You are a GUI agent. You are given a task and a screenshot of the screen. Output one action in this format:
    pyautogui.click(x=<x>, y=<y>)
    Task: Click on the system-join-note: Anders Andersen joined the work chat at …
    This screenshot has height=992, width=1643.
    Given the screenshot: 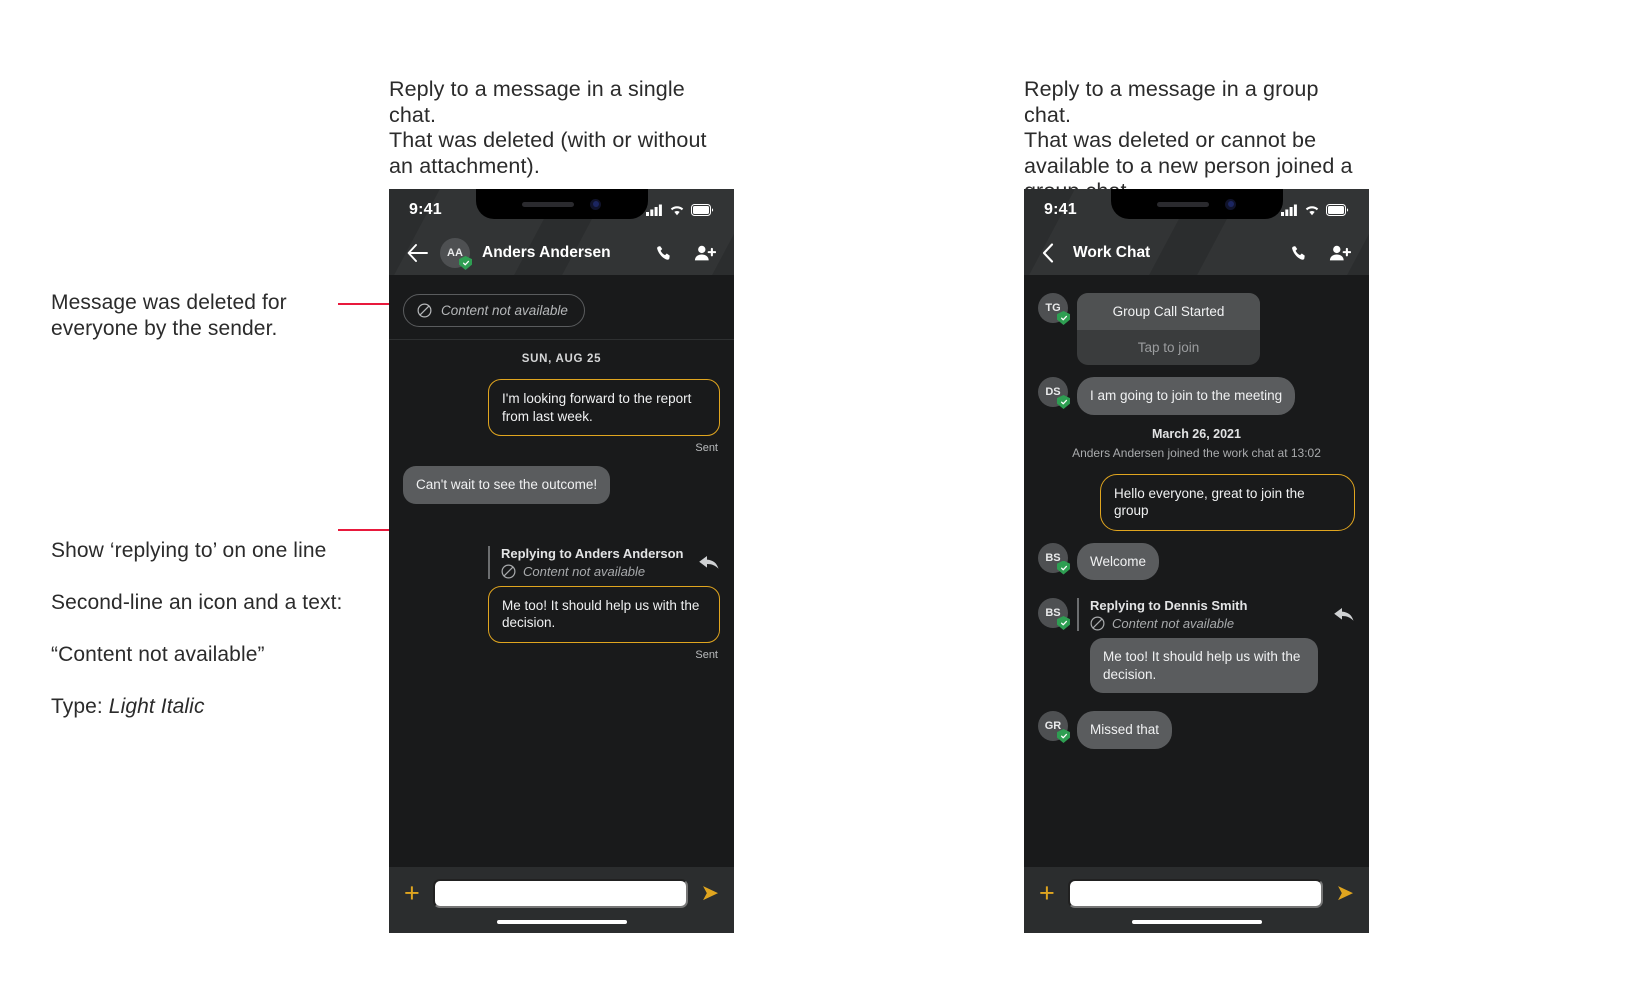 What is the action you would take?
    pyautogui.click(x=1196, y=452)
    